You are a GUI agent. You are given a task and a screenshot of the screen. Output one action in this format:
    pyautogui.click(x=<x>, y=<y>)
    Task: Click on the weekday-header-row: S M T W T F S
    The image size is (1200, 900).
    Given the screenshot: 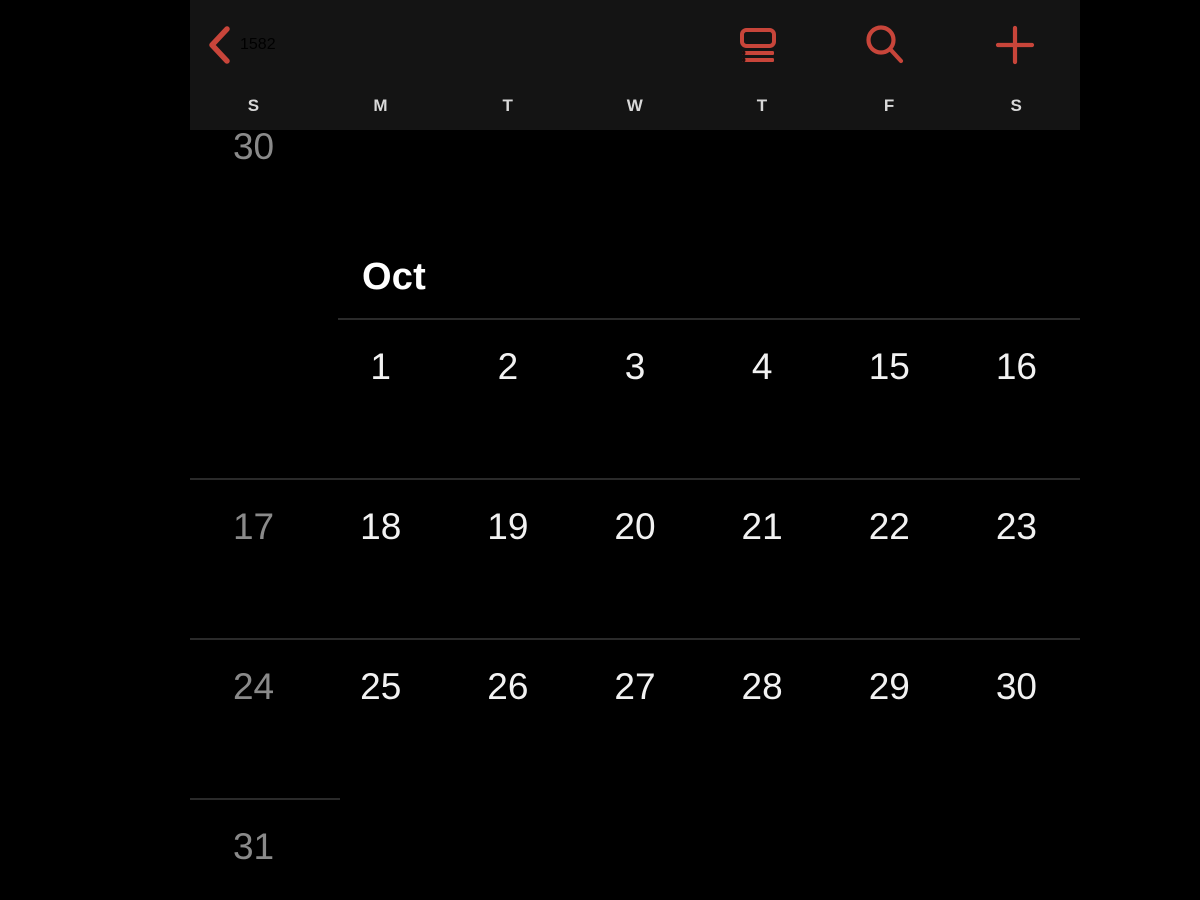 What is the action you would take?
    pyautogui.click(x=635, y=113)
    